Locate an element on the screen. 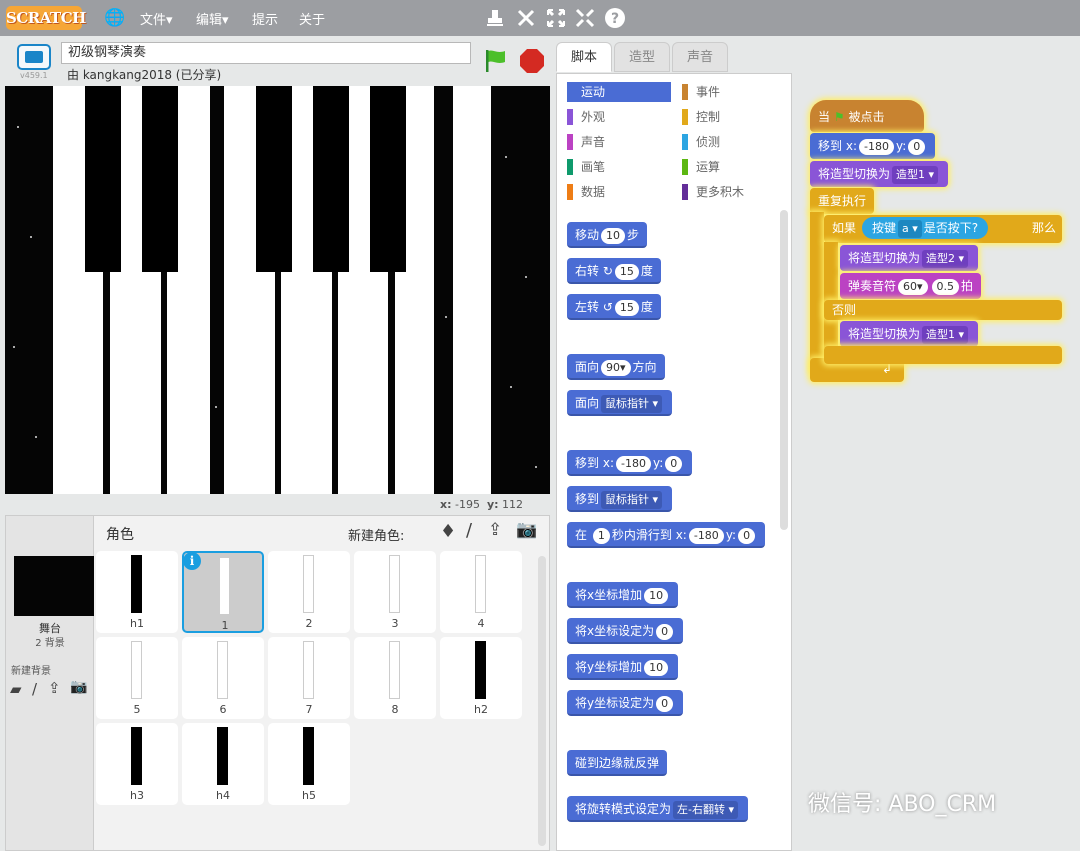  globe-icon: 🌐 is located at coordinates (114, 18).